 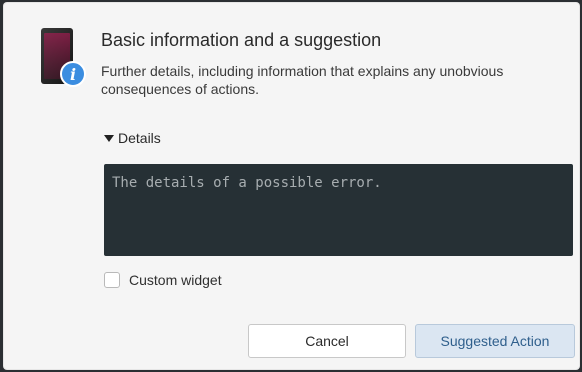 I want to click on dialog-title: Basic information and a suggestion, so click(x=241, y=40).